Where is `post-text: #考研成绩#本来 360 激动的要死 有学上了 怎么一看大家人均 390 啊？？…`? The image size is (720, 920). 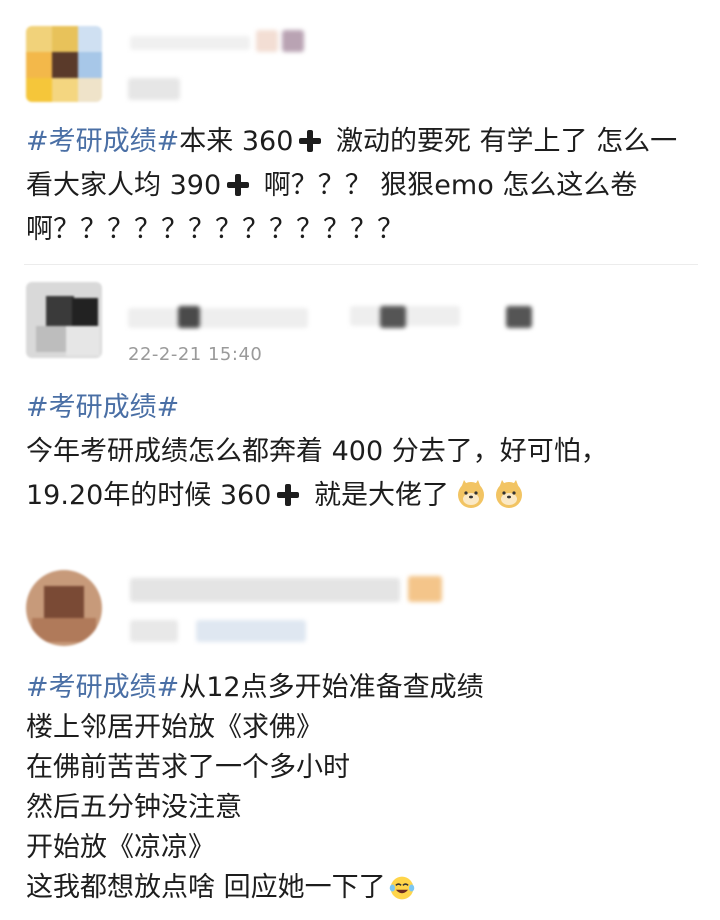
post-text: #考研成绩#本来 360 激动的要死 有学上了 怎么一看大家人均 390 啊？？… is located at coordinates (352, 185).